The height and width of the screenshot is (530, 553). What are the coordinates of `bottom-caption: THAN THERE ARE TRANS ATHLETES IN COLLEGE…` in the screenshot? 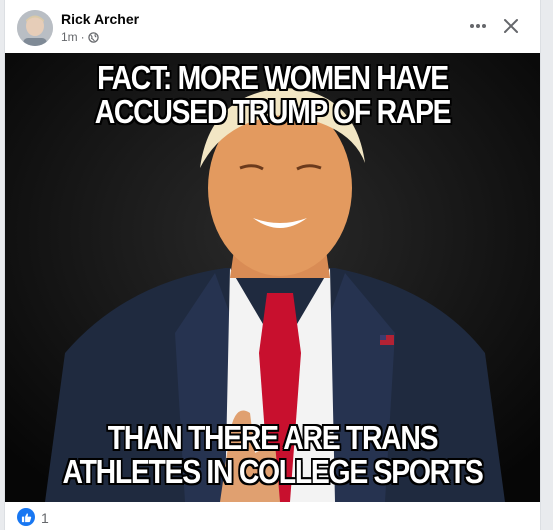 It's located at (272, 455).